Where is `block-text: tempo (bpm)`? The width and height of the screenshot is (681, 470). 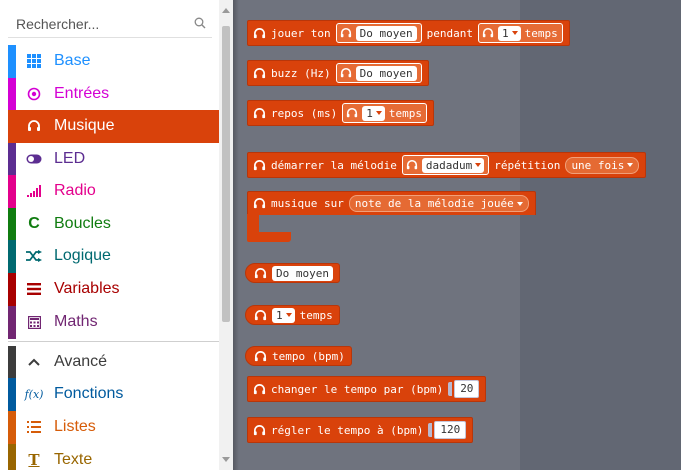
block-text: tempo (bpm) is located at coordinates (308, 356).